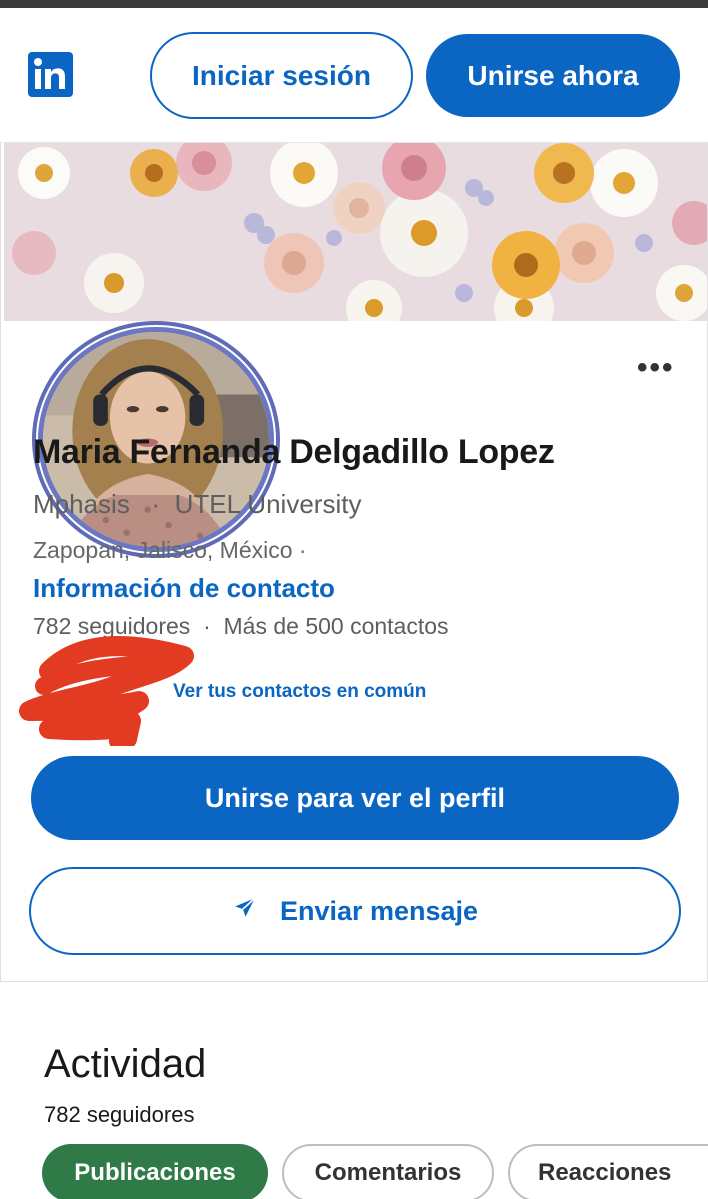 Image resolution: width=708 pixels, height=1199 pixels. I want to click on top-status-strip, so click(354, 4).